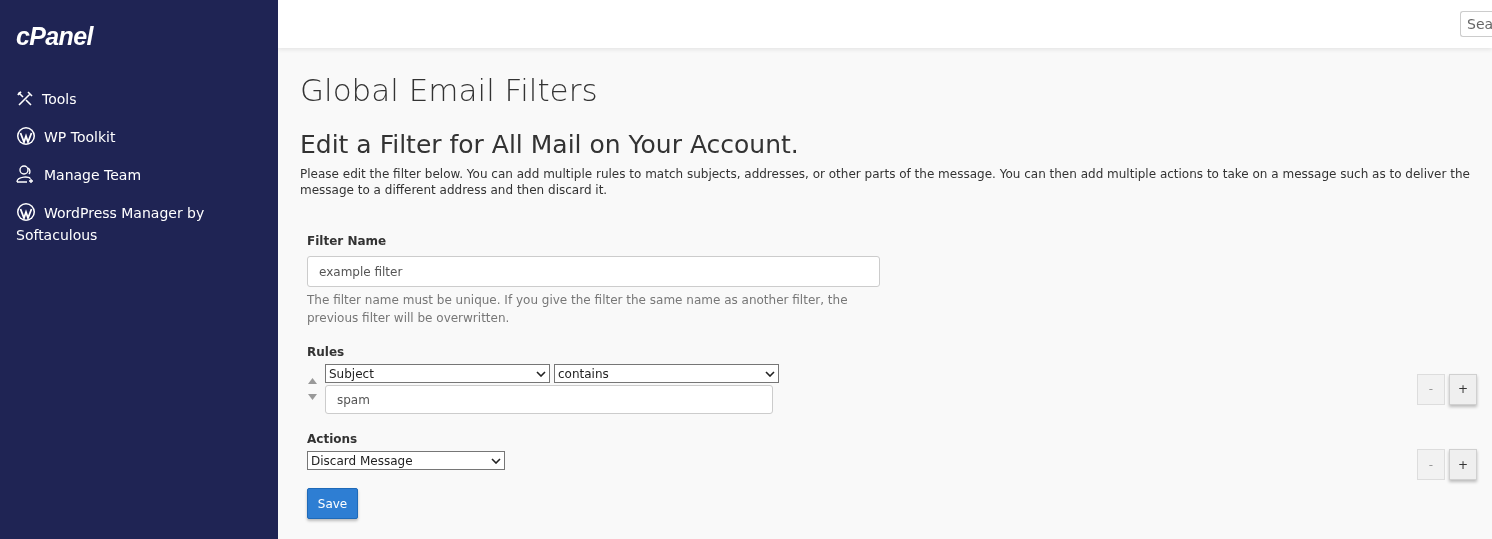 This screenshot has width=1492, height=539. Describe the element at coordinates (406, 460) in the screenshot. I see `action-select: Discard Message` at that location.